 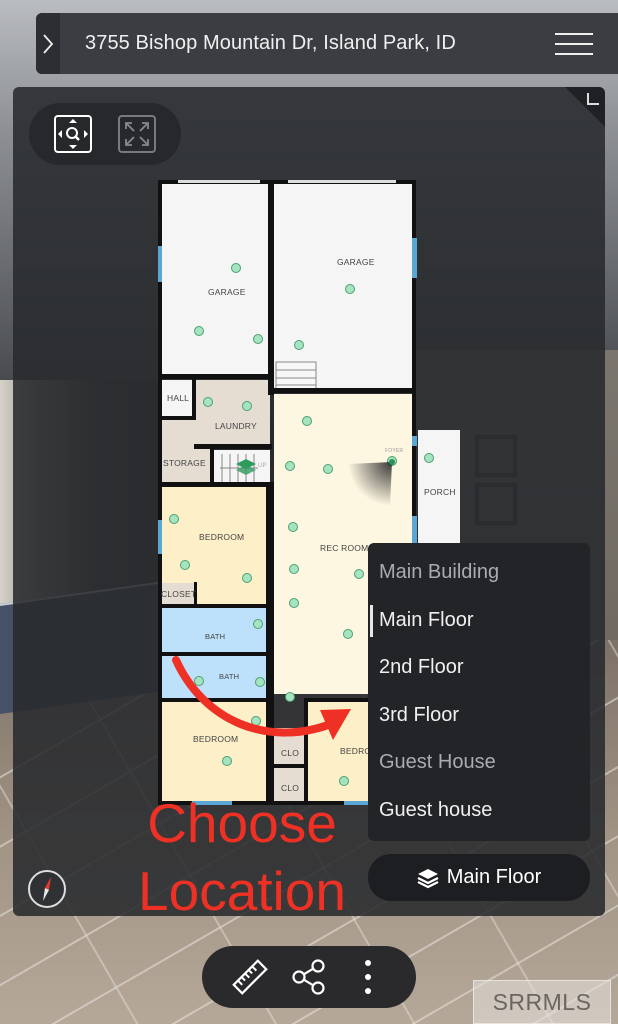 I want to click on fullscreen-icon, so click(x=137, y=134).